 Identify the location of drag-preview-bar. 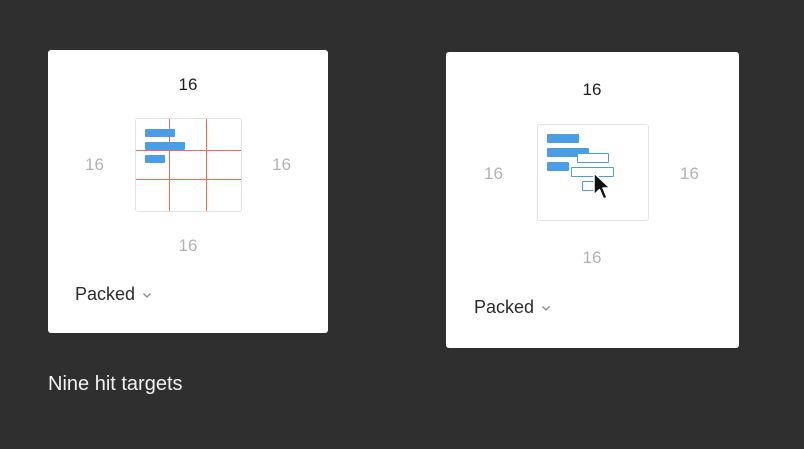
(593, 158).